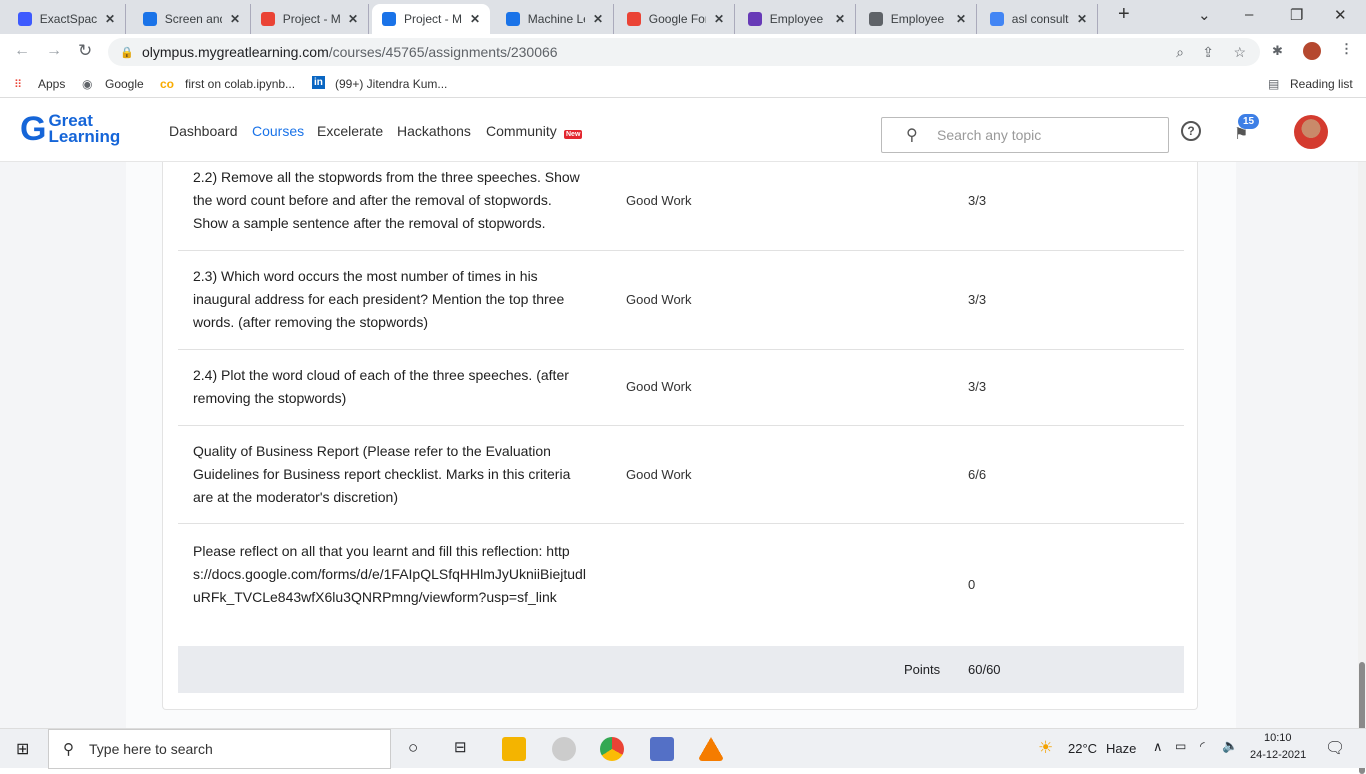  Describe the element at coordinates (85, 51) in the screenshot. I see `reload-icon: ↻` at that location.